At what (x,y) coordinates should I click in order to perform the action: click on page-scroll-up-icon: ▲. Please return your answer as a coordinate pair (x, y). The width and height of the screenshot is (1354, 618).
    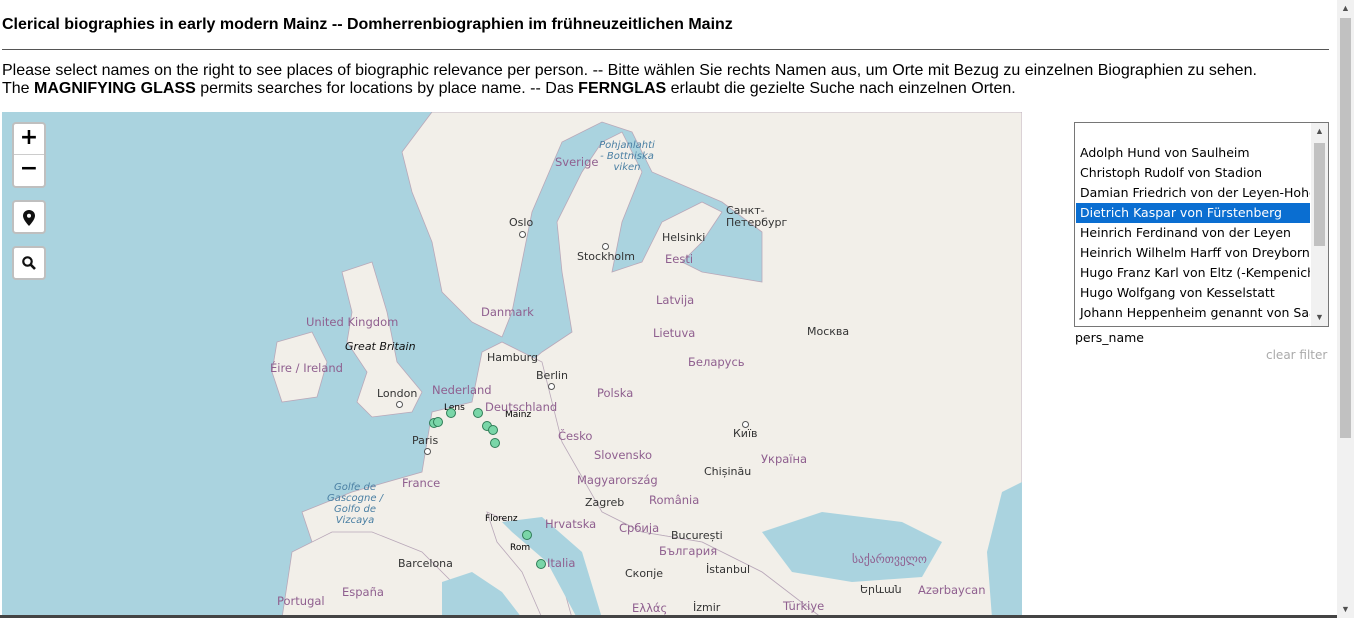
    Looking at the image, I should click on (1345, 8).